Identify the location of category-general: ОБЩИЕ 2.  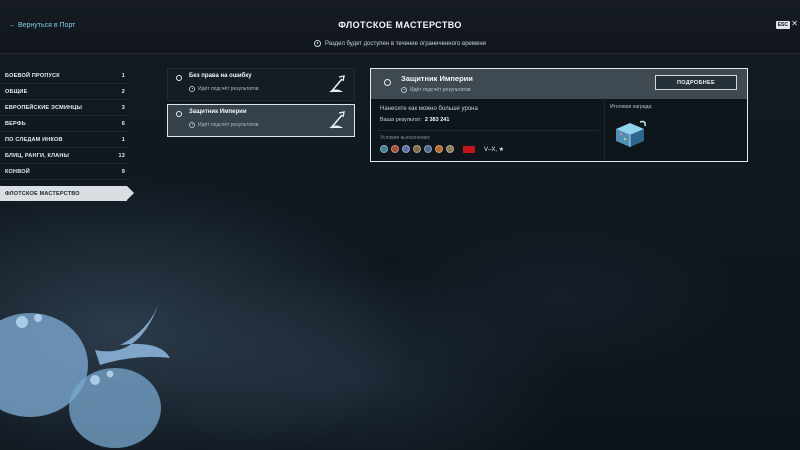
(65, 92).